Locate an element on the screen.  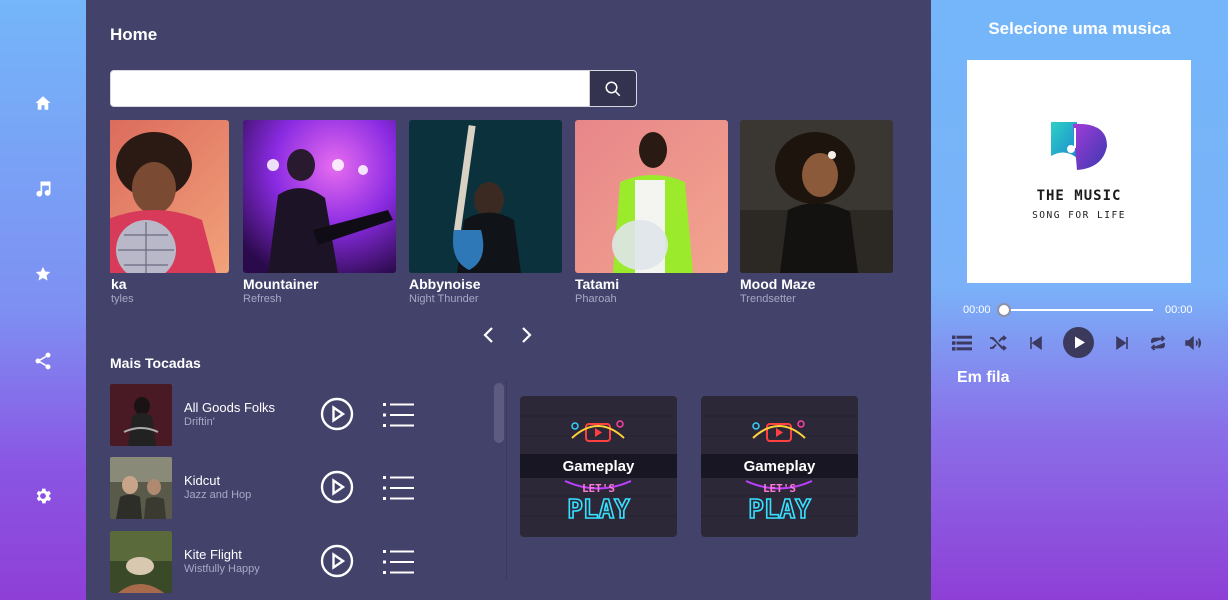
nav-home-button is located at coordinates (43, 103).